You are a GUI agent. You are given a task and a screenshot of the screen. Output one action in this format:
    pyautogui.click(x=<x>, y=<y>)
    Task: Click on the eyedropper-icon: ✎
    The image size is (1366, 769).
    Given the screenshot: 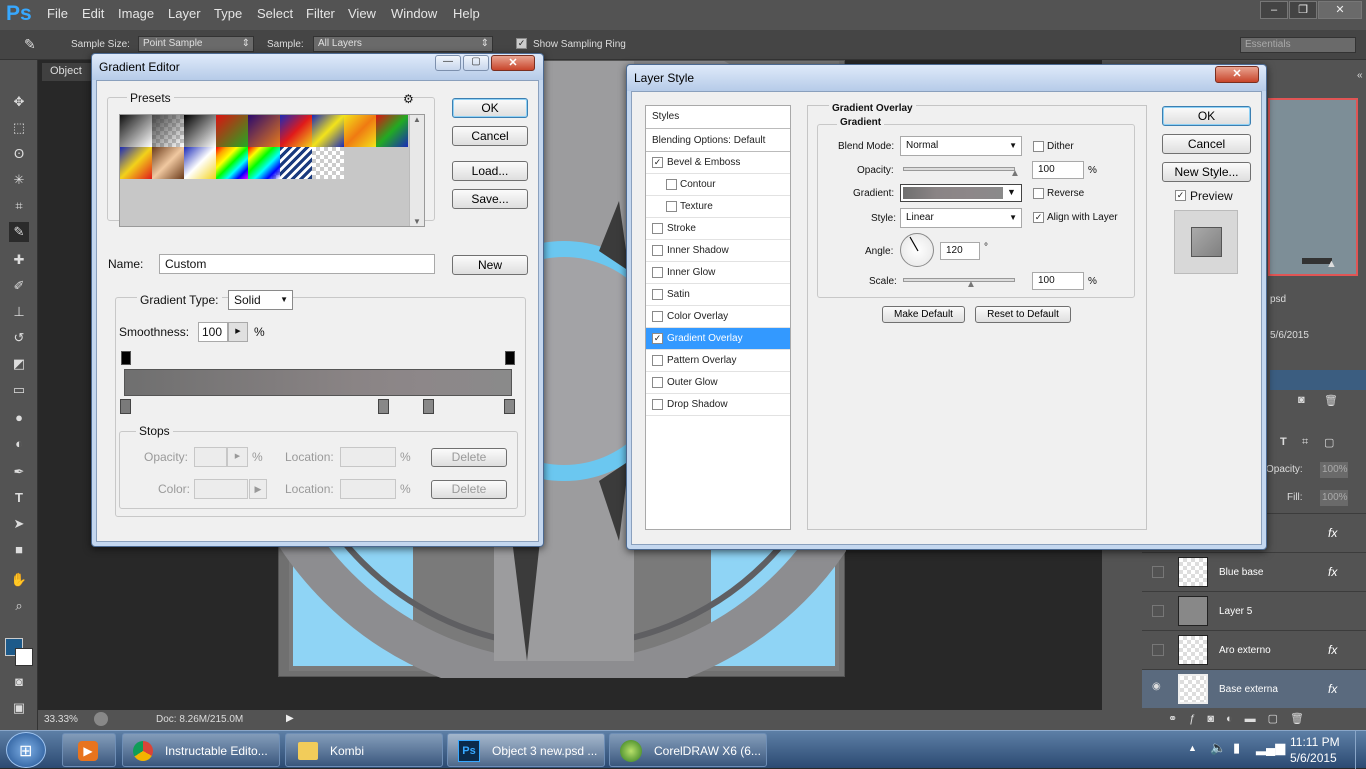 What is the action you would take?
    pyautogui.click(x=30, y=44)
    